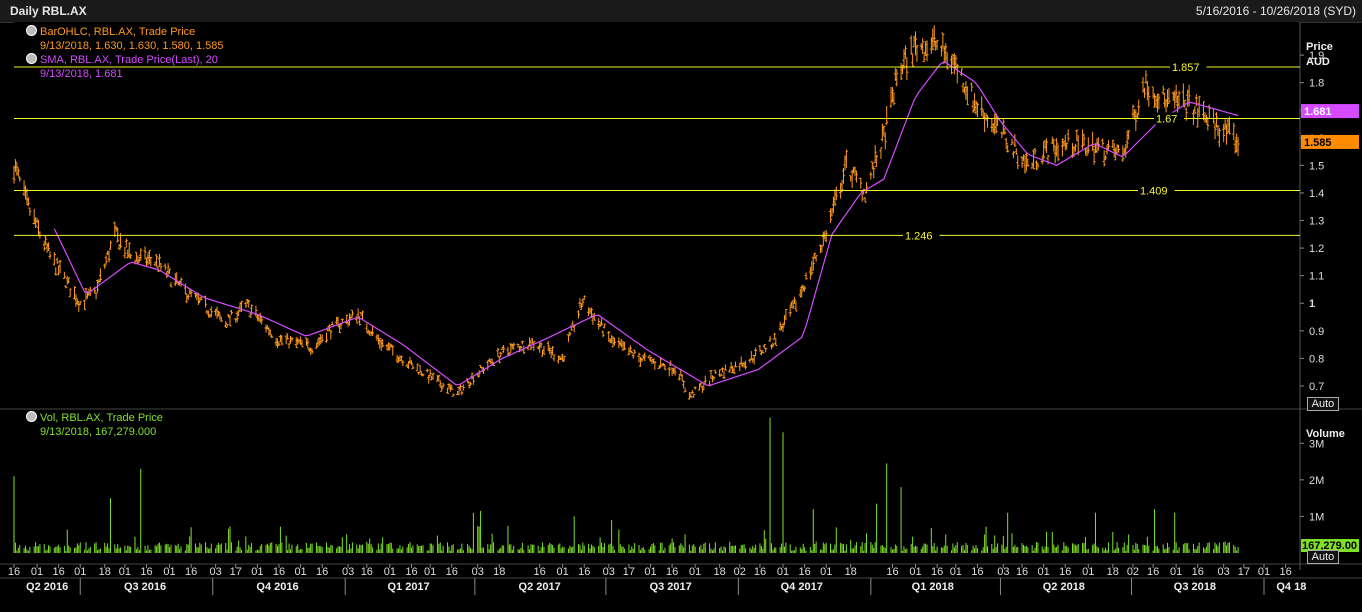 The width and height of the screenshot is (1362, 612). I want to click on x-quarter-label: Q4 18, so click(1291, 587).